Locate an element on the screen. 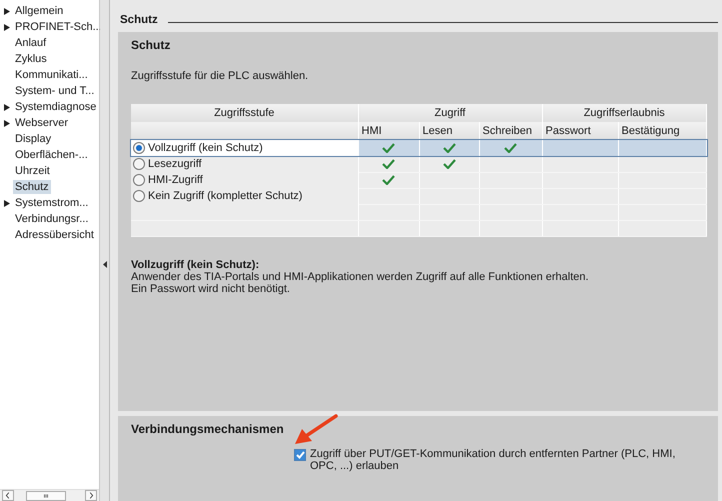 This screenshot has height=501, width=722. access-level-radio: Lesezugriff is located at coordinates (244, 164).